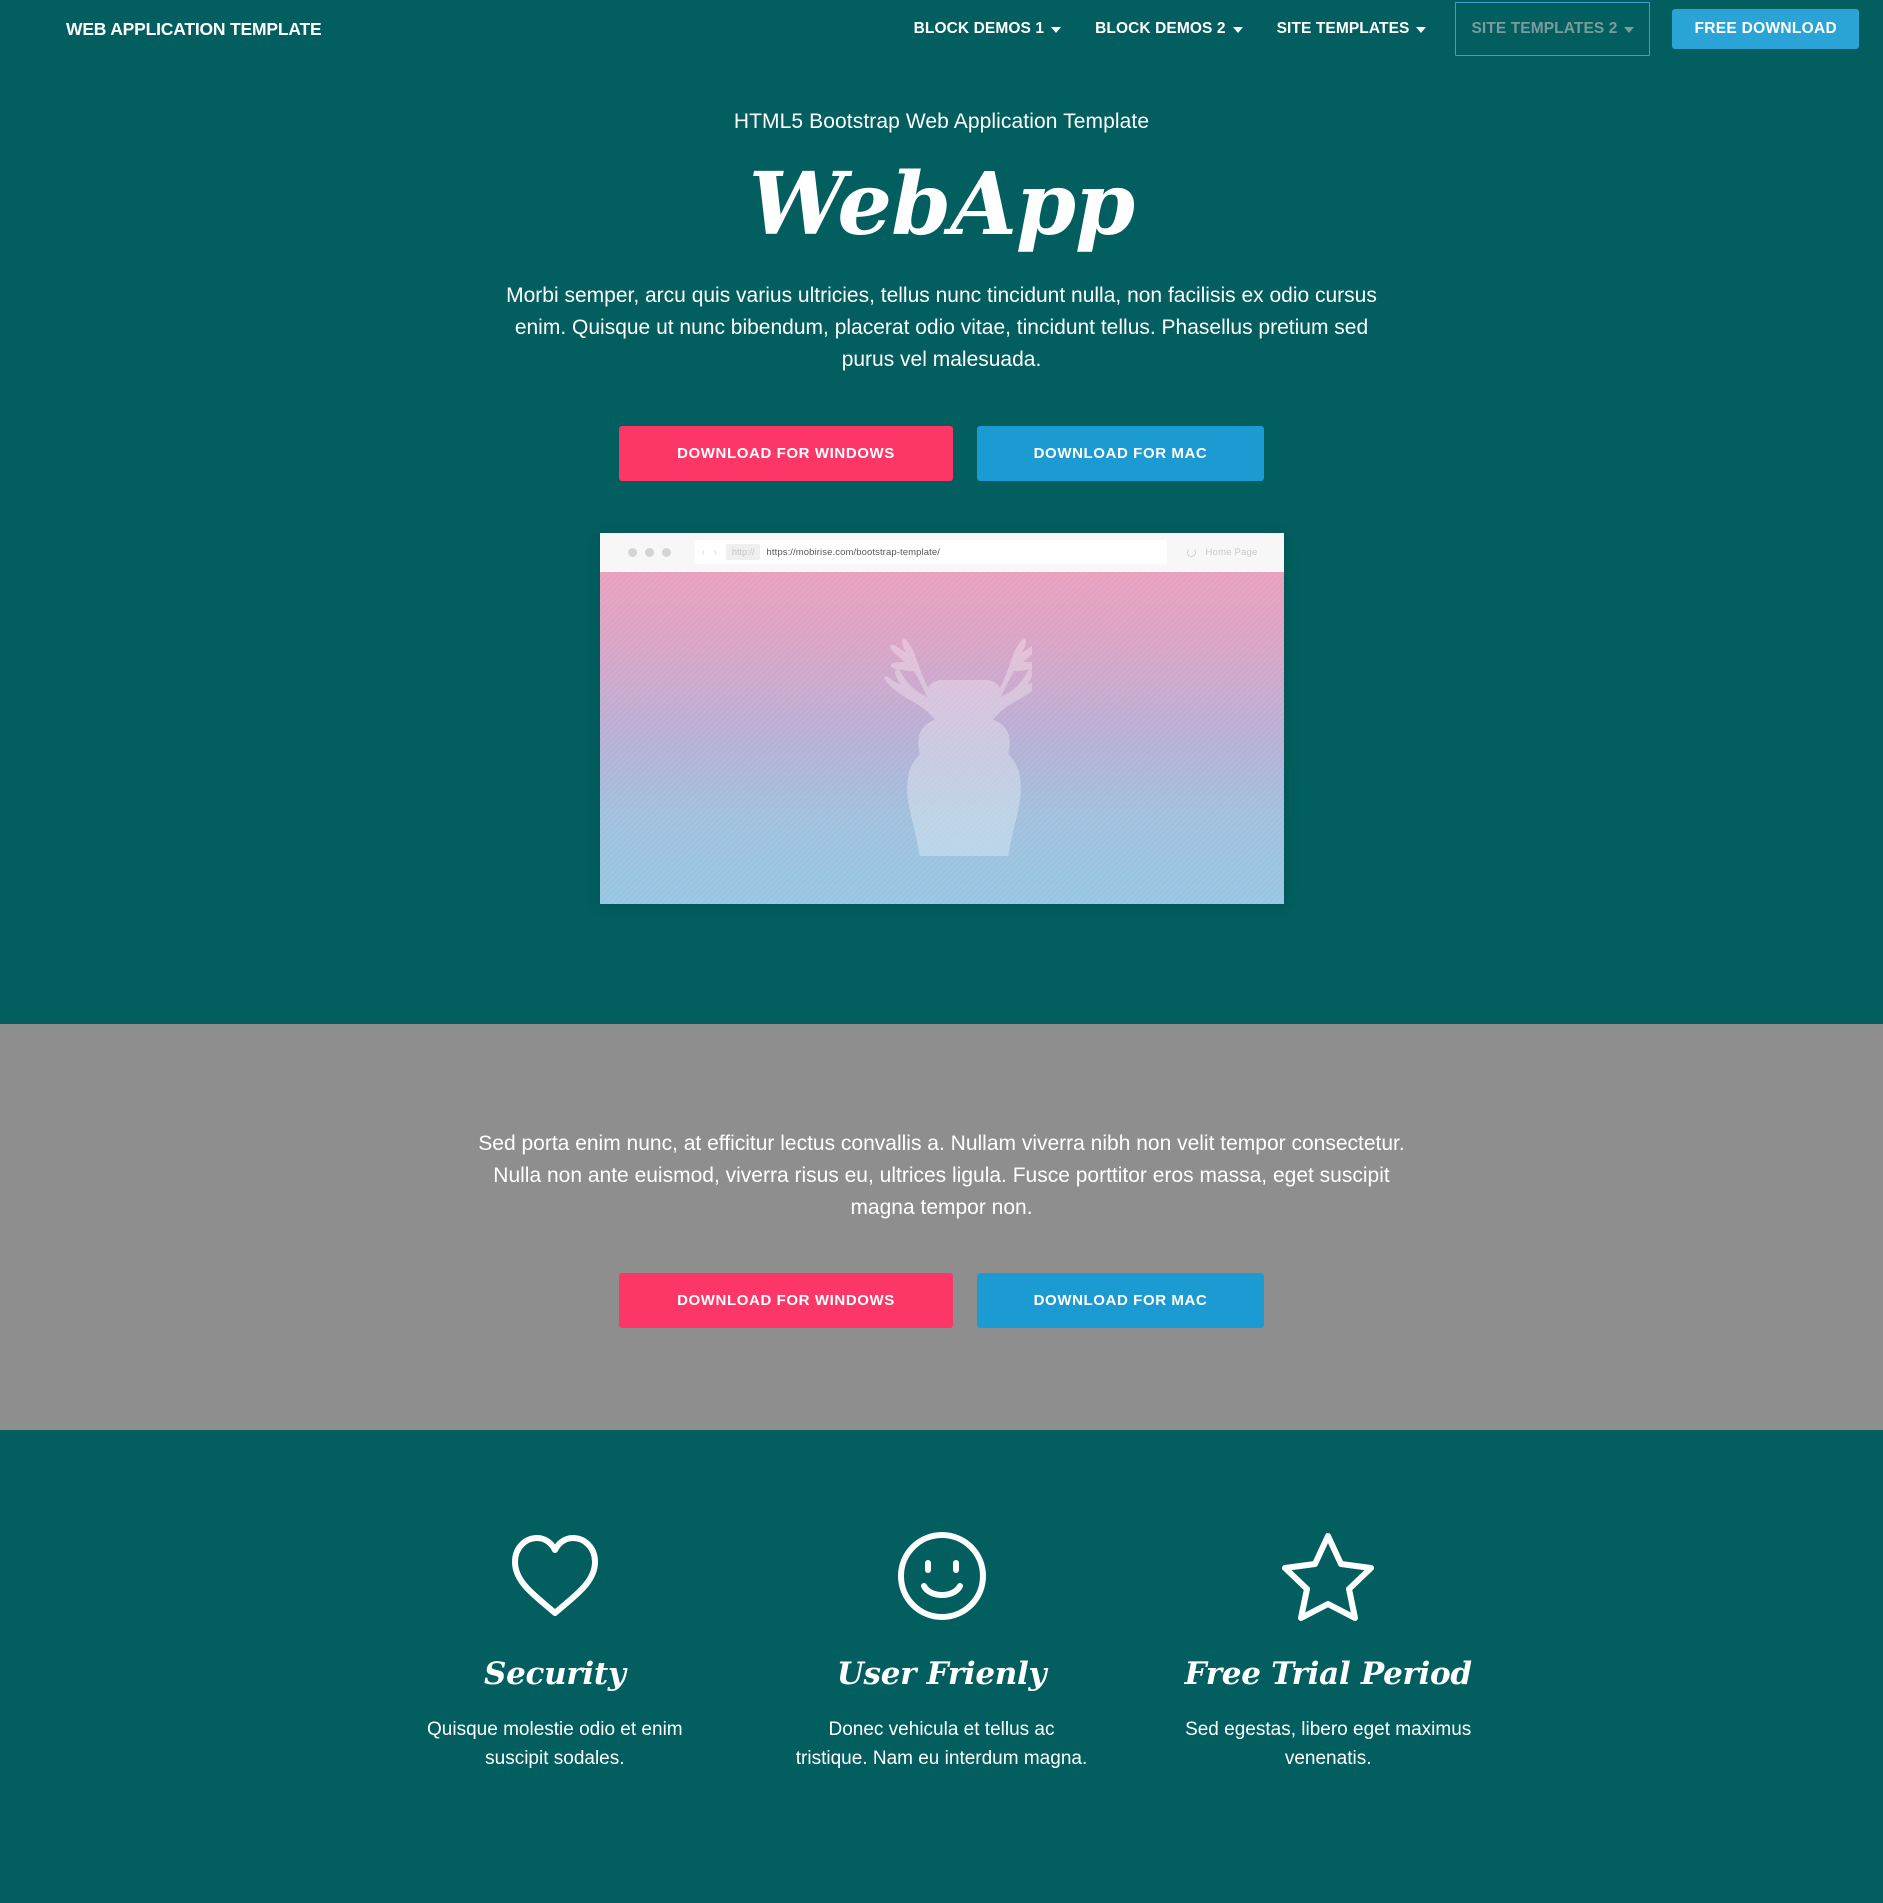 The height and width of the screenshot is (1903, 1883). Describe the element at coordinates (786, 453) in the screenshot. I see `hero-download-windows-button: DOWNLOAD FOR WINDOWS` at that location.